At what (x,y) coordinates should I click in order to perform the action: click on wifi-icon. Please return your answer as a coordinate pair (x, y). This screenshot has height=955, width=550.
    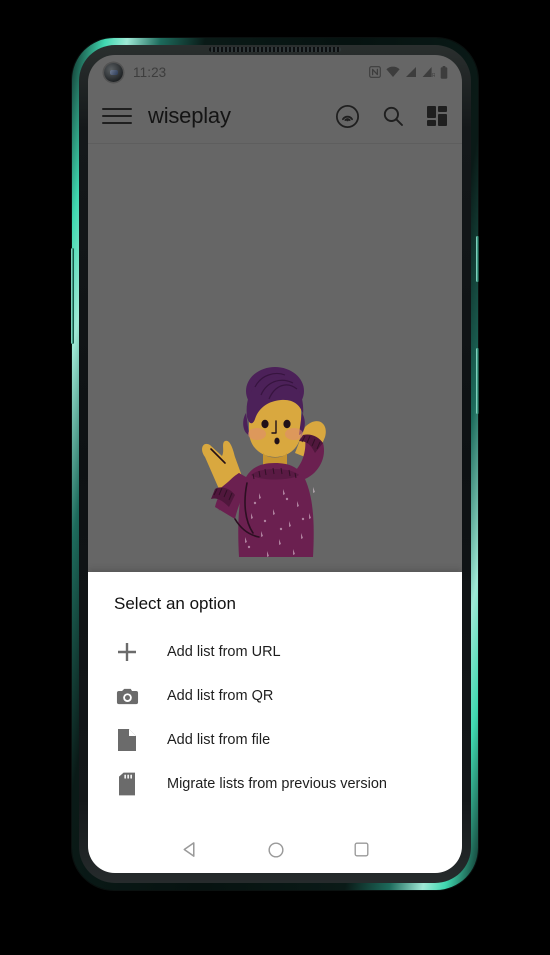
    Looking at the image, I should click on (393, 72).